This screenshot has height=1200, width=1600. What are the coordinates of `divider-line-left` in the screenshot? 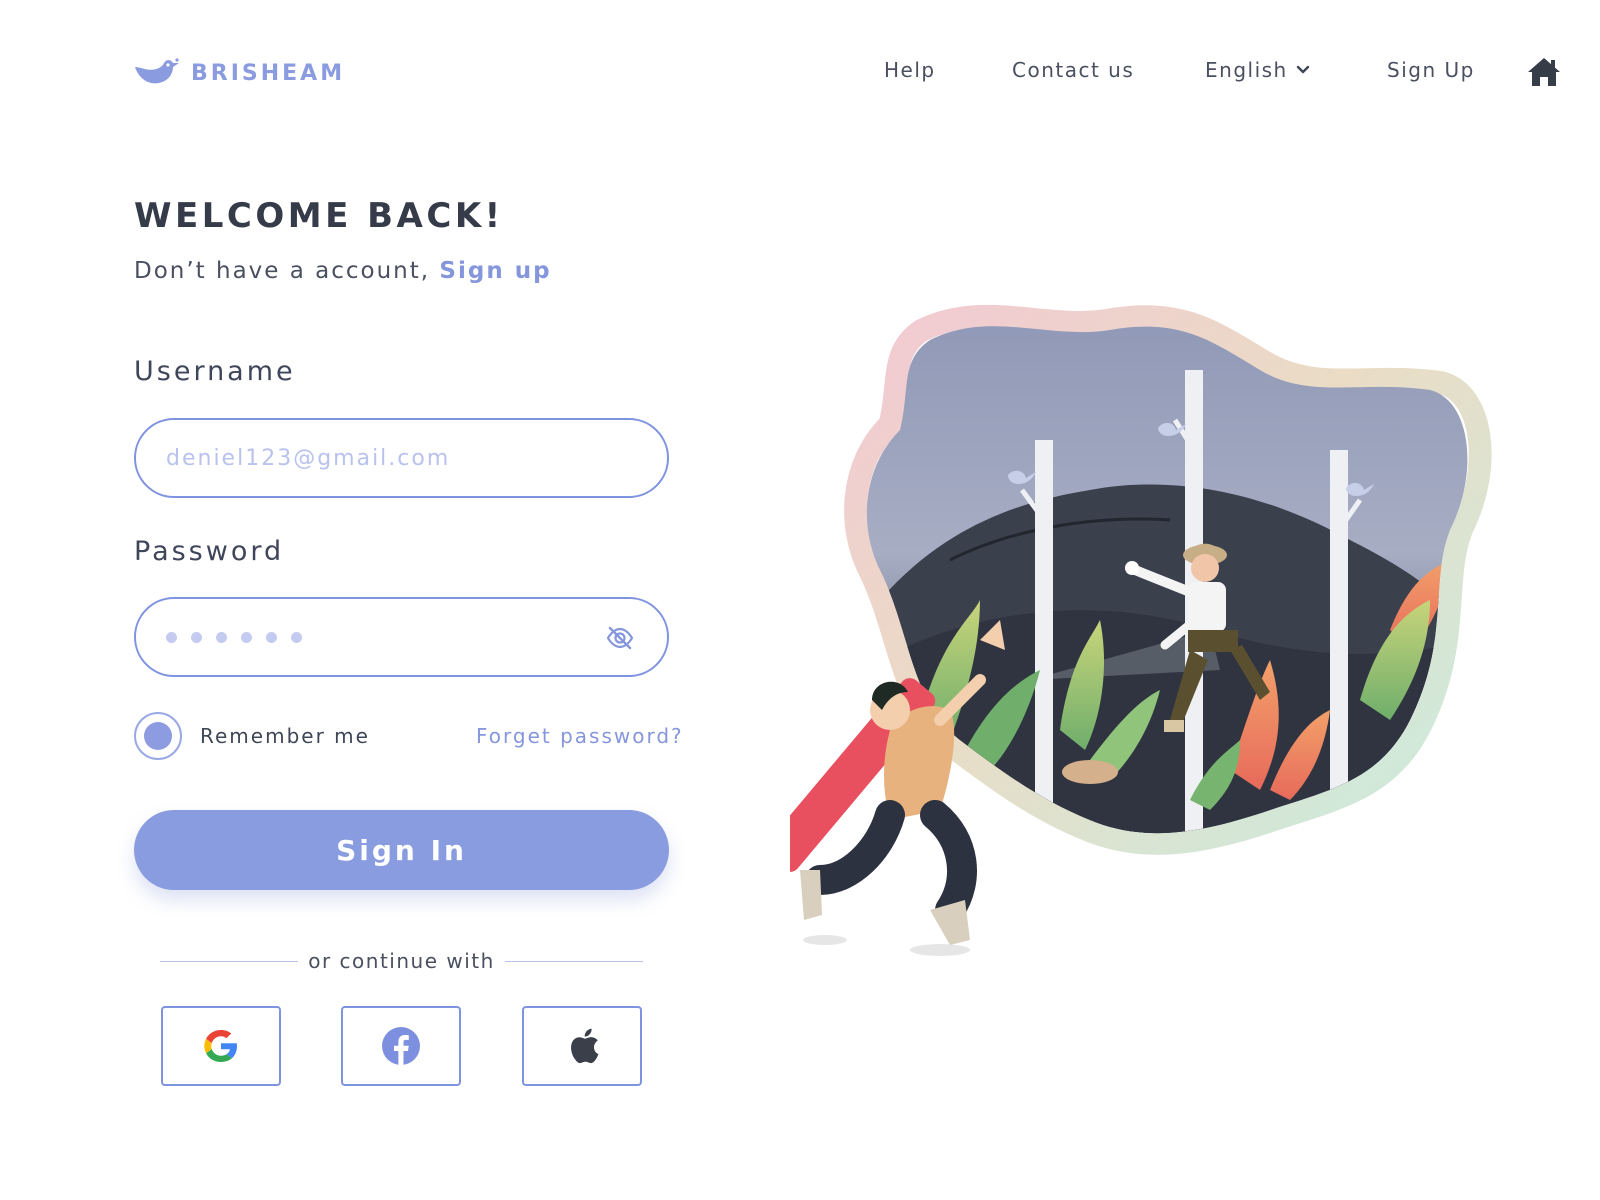 It's located at (229, 961).